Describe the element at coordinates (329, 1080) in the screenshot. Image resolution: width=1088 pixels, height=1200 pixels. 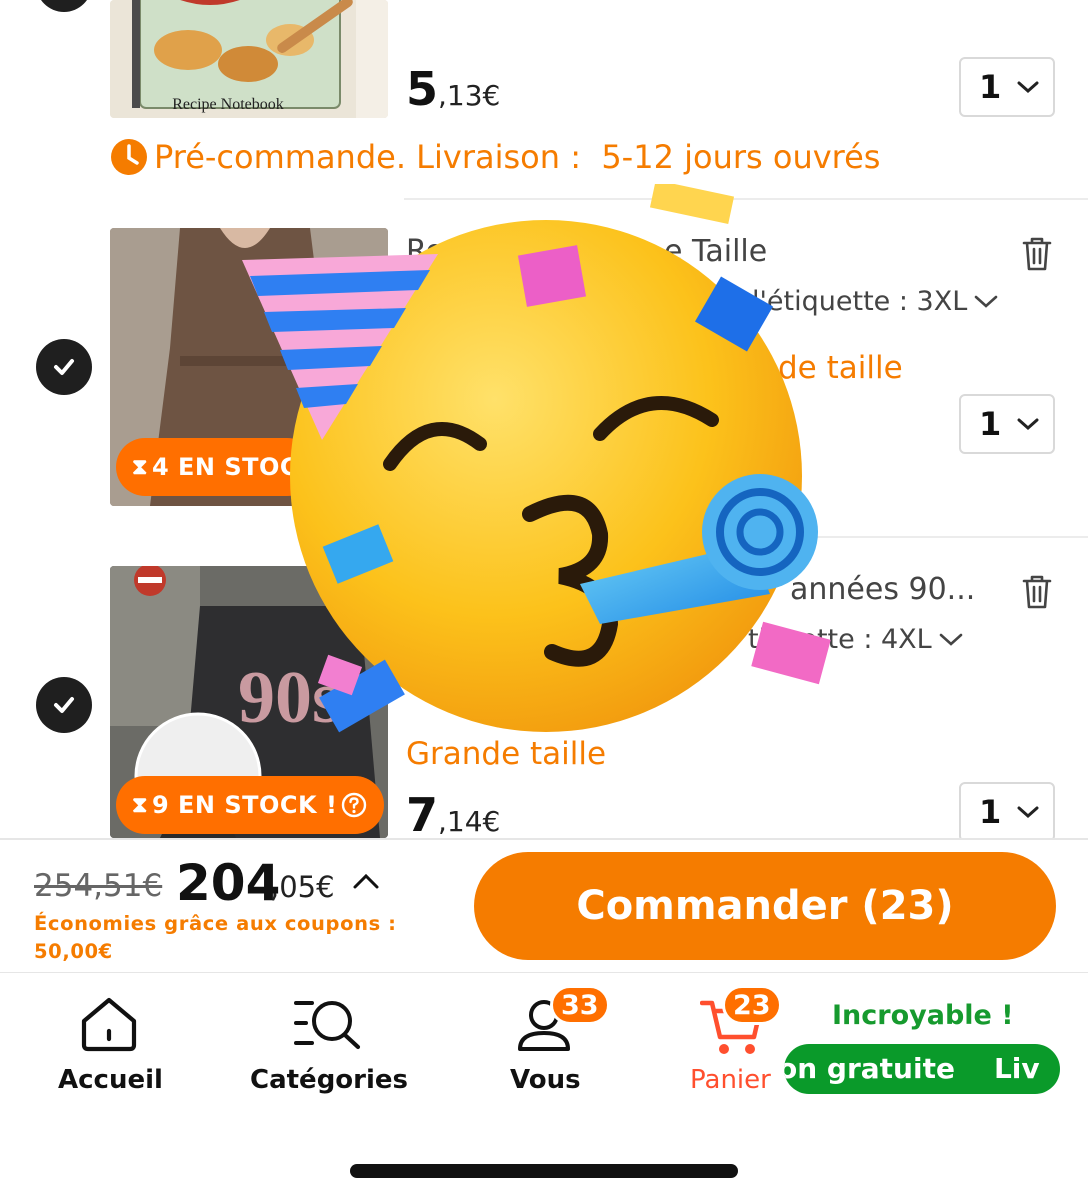
I see `tab-categories-label: Catégories` at that location.